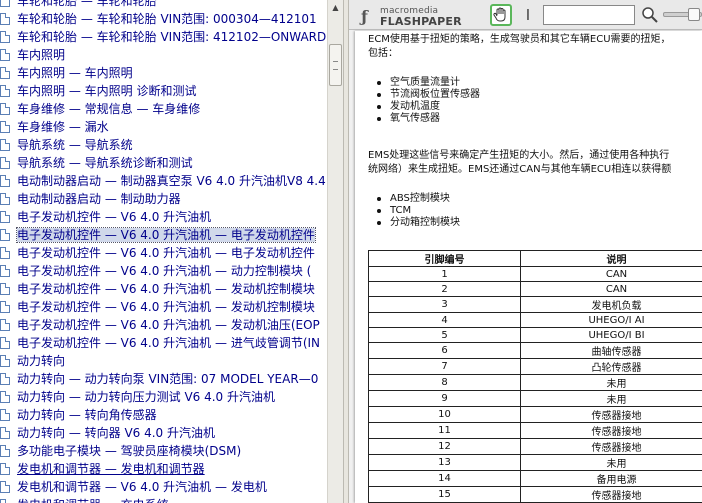 This screenshot has height=503, width=702. I want to click on tree-item: 发电机和调节器 — 发电机和调节器, so click(163, 469).